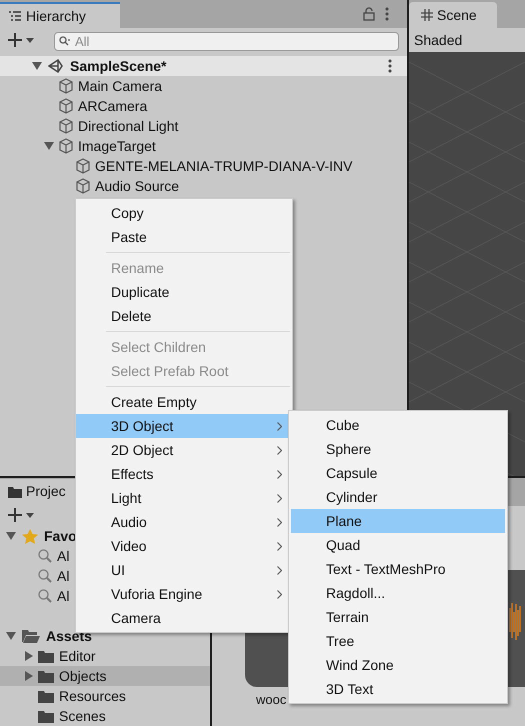 The height and width of the screenshot is (726, 525). Describe the element at coordinates (105, 656) in the screenshot. I see `folder-row: Editor` at that location.